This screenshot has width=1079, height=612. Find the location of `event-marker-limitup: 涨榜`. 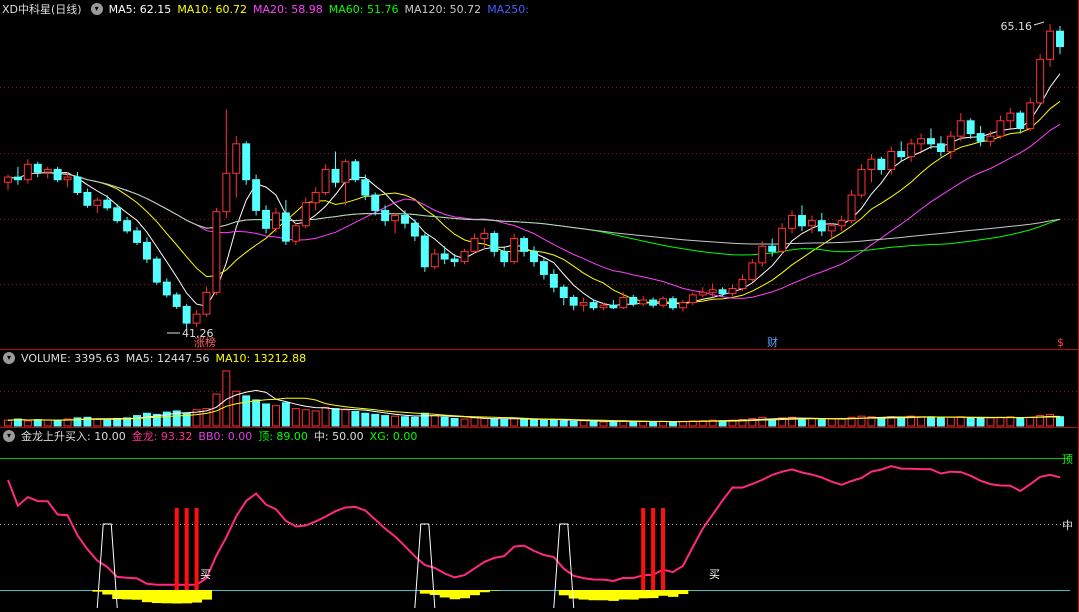

event-marker-limitup: 涨榜 is located at coordinates (205, 342).